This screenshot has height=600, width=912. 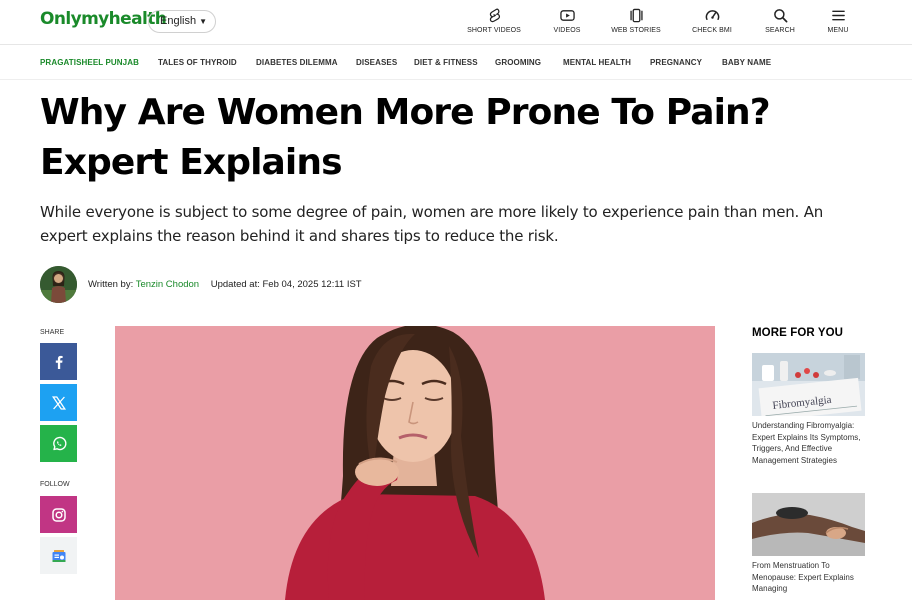 I want to click on x-share-button, so click(x=58, y=402).